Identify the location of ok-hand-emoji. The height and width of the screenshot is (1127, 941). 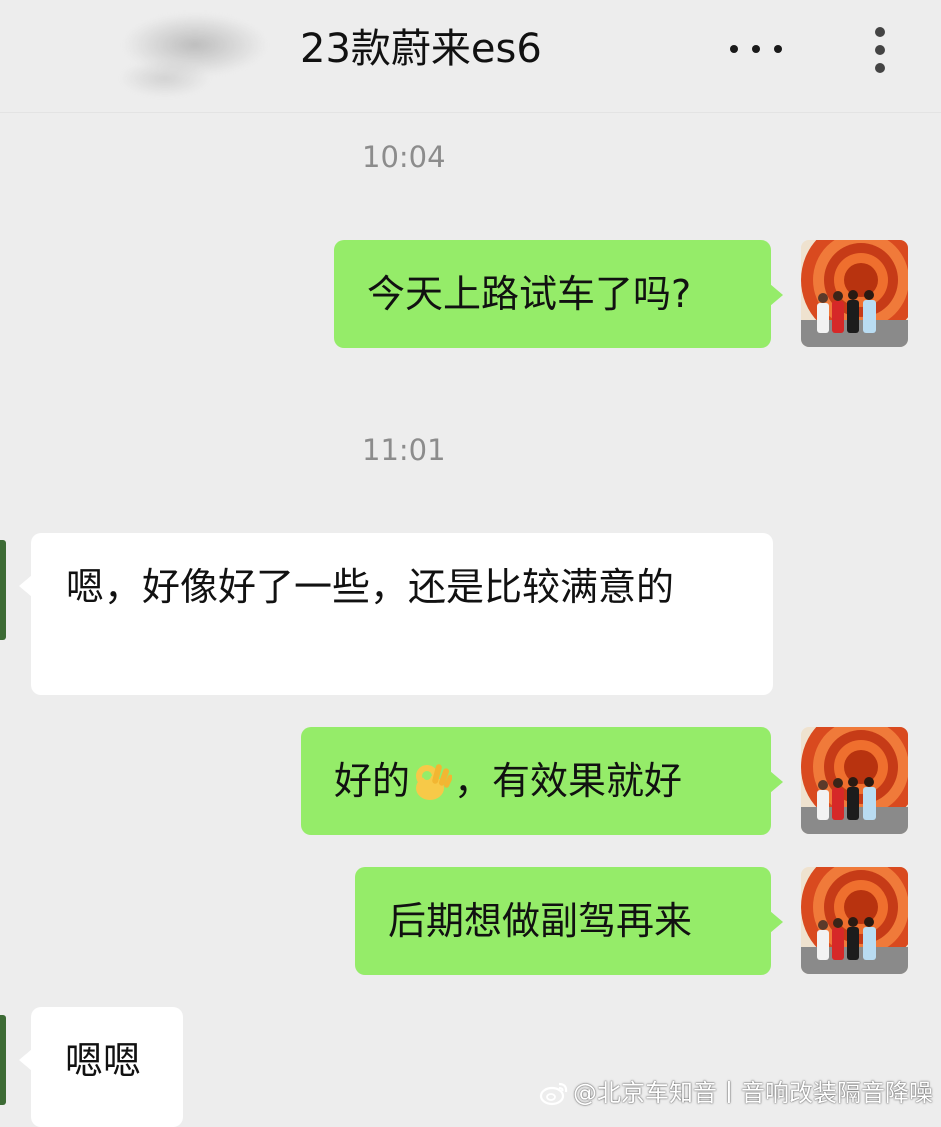
(434, 782).